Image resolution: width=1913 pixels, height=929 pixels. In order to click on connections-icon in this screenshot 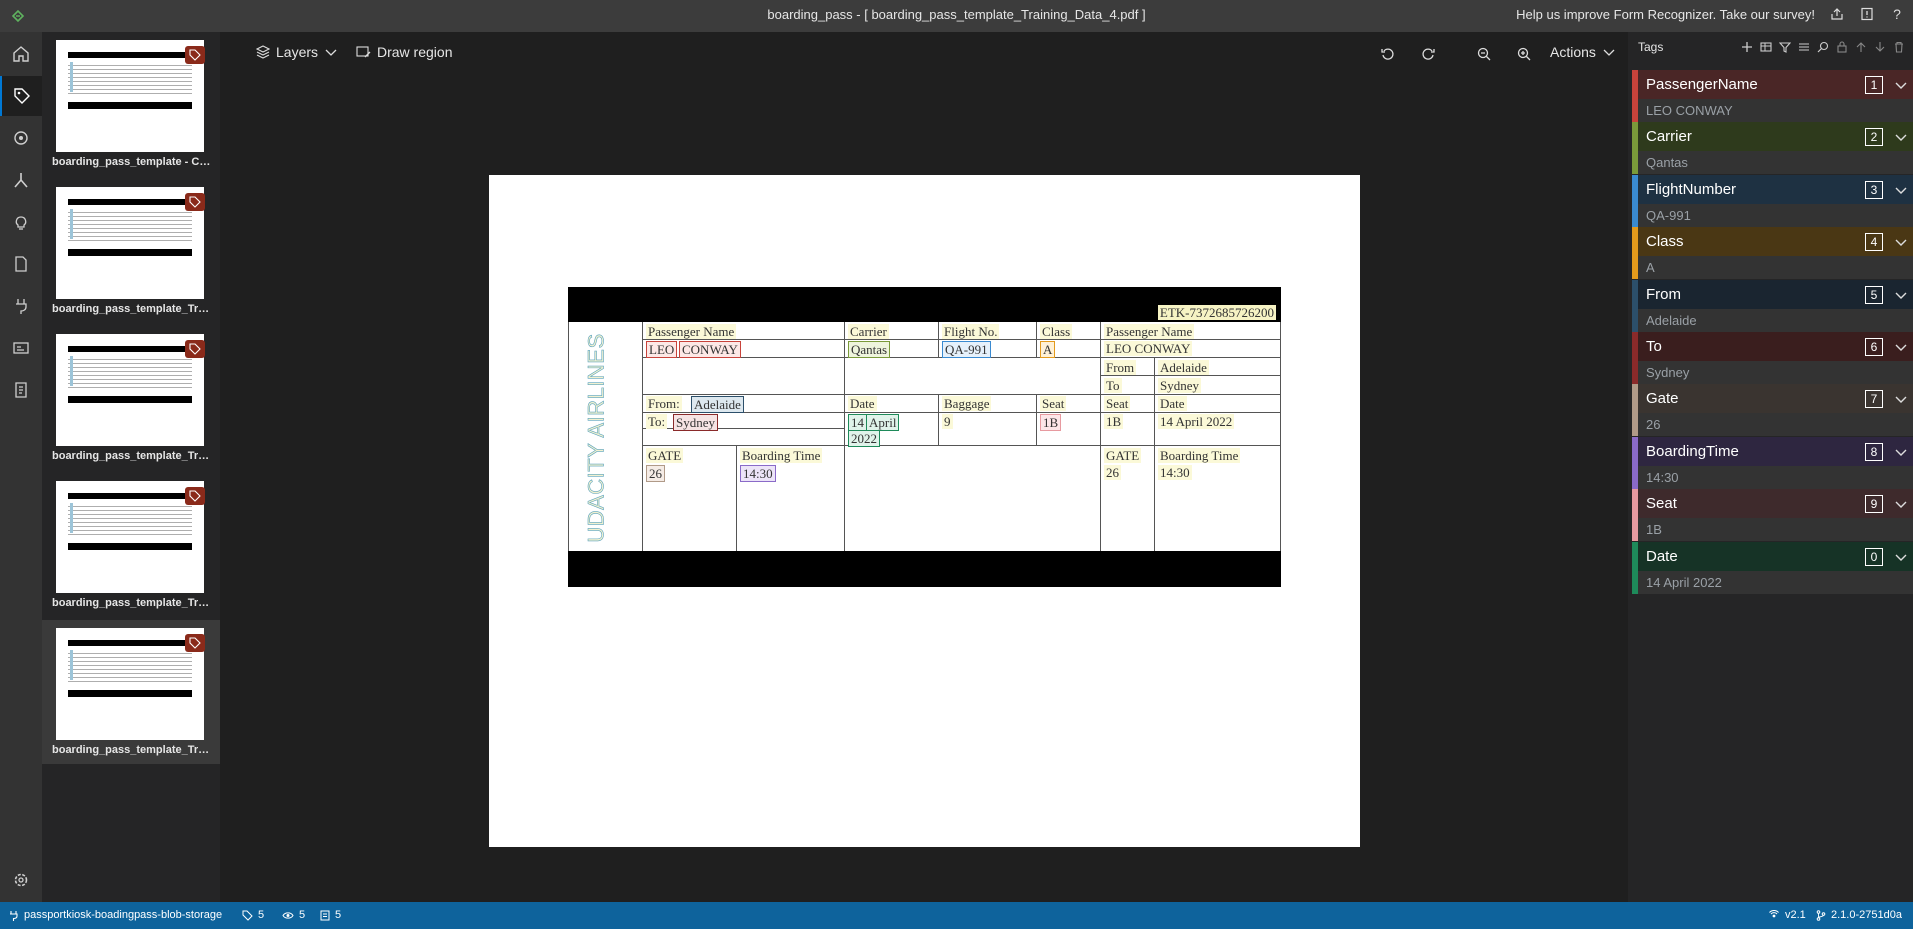, I will do `click(21, 306)`.